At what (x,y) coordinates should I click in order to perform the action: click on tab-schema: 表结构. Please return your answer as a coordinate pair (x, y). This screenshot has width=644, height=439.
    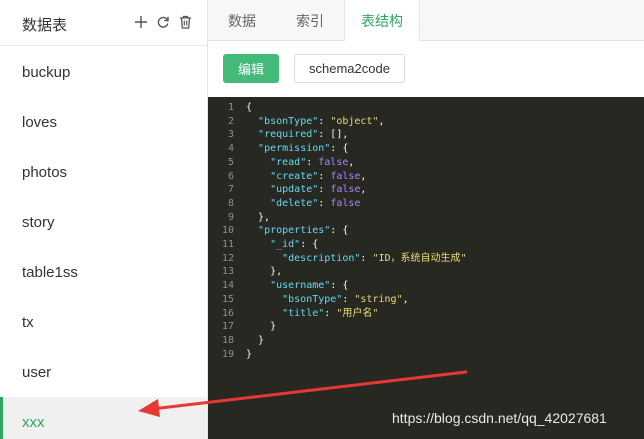
    Looking at the image, I should click on (382, 21).